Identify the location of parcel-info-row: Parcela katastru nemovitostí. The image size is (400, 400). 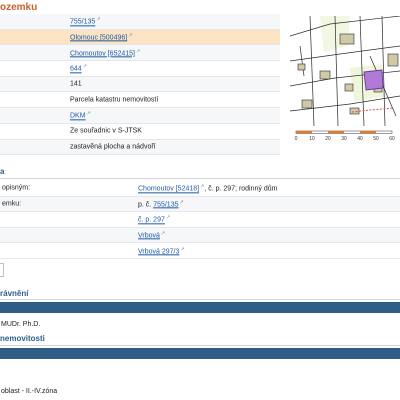
(140, 100).